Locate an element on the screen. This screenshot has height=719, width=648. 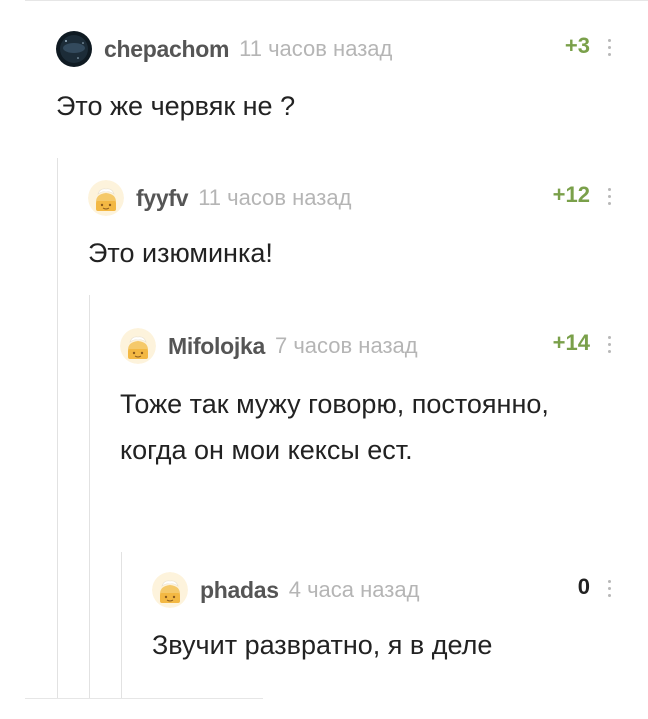
comment-text: Это изюминка! is located at coordinates (180, 253).